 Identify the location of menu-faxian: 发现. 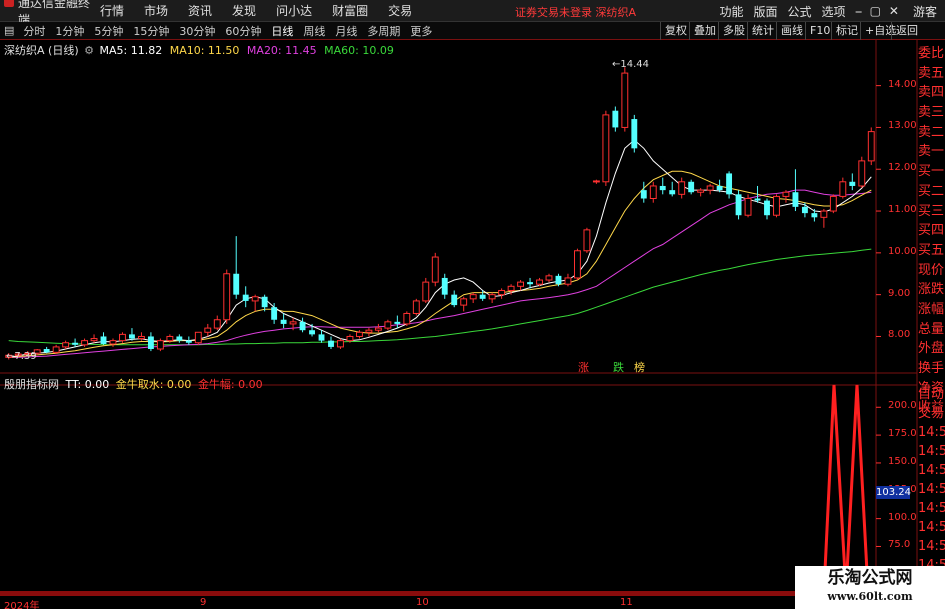
(244, 10).